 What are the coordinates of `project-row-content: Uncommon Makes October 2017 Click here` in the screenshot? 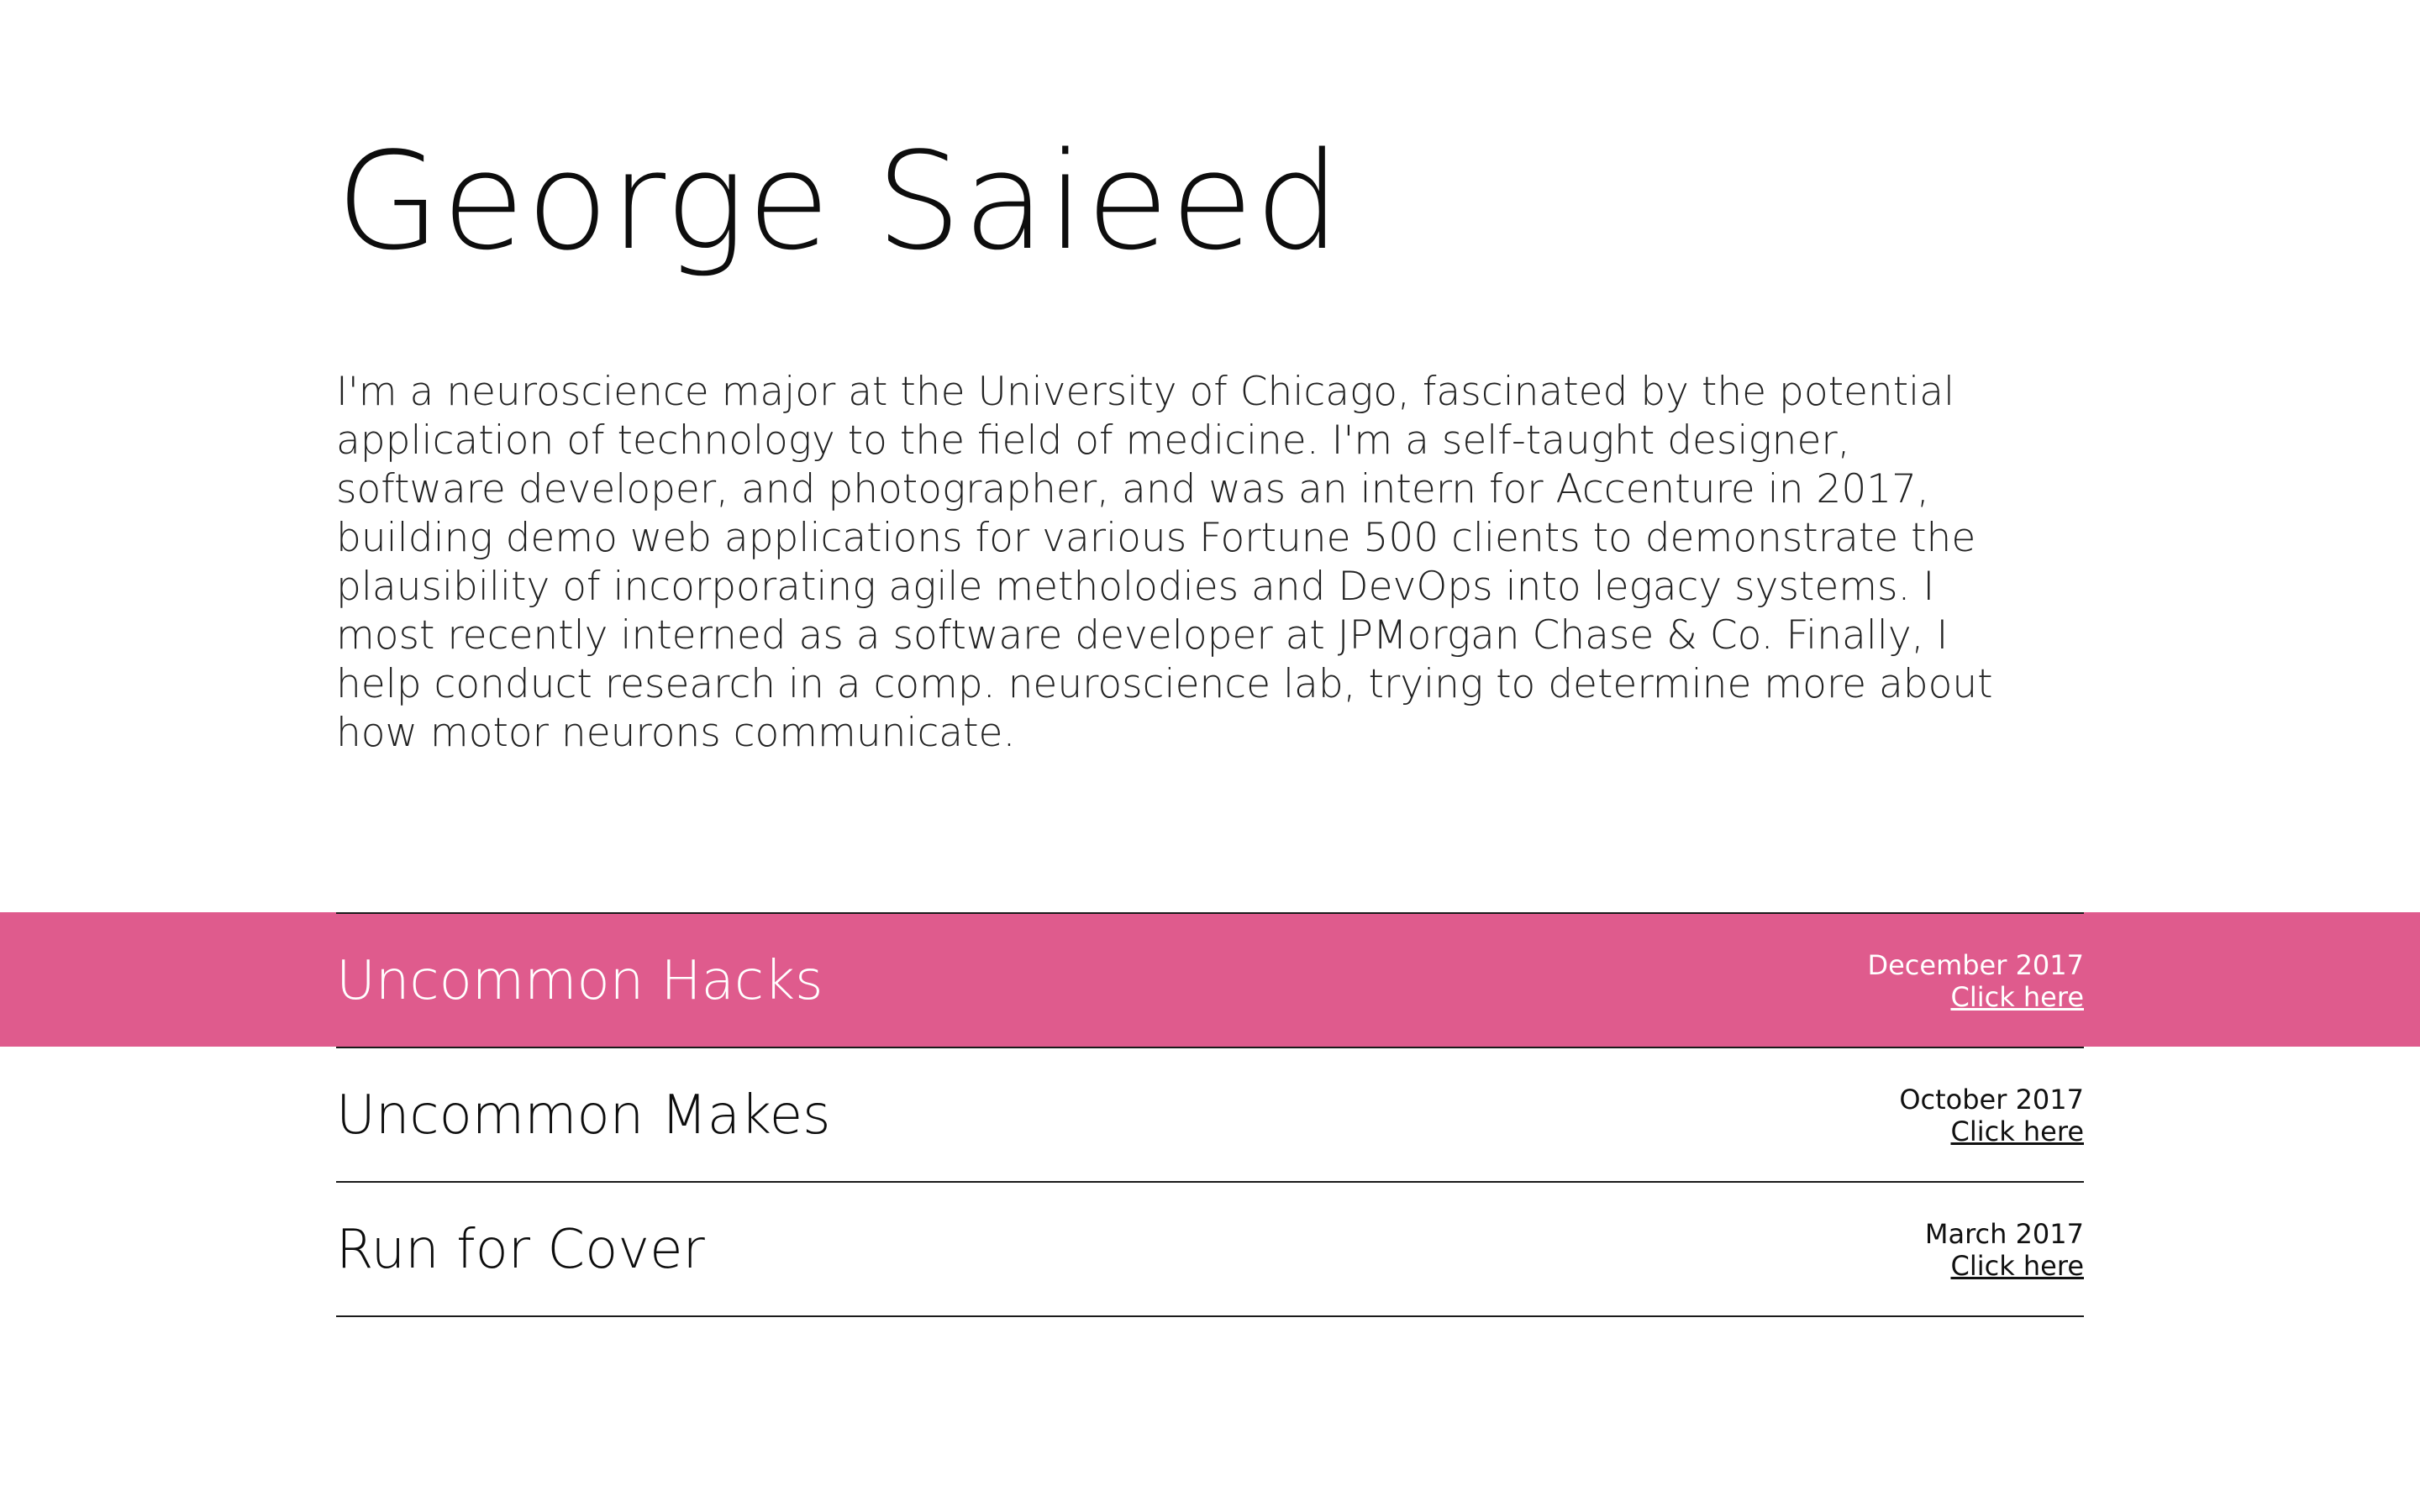 It's located at (1210, 1114).